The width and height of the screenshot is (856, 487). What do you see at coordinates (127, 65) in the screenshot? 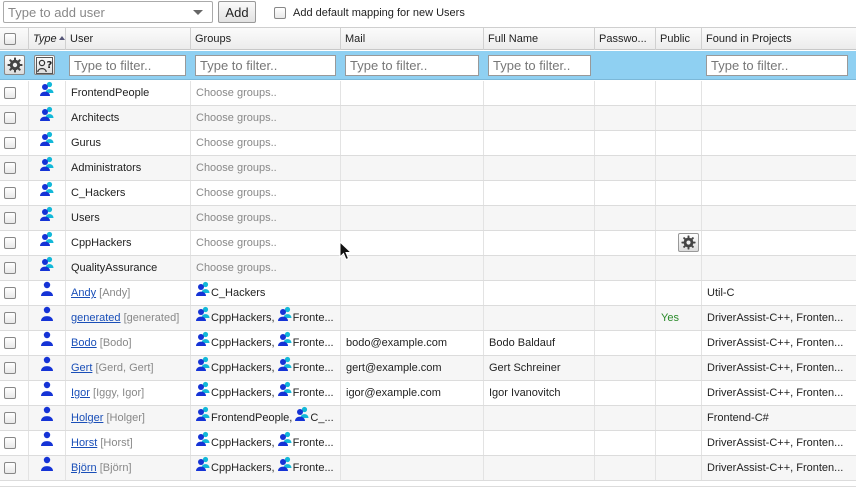
I see `user-filter-input` at bounding box center [127, 65].